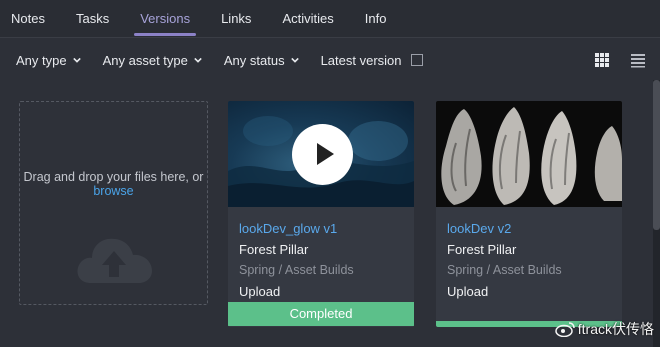 Image resolution: width=660 pixels, height=347 pixels. Describe the element at coordinates (325, 154) in the screenshot. I see `play-icon` at that location.